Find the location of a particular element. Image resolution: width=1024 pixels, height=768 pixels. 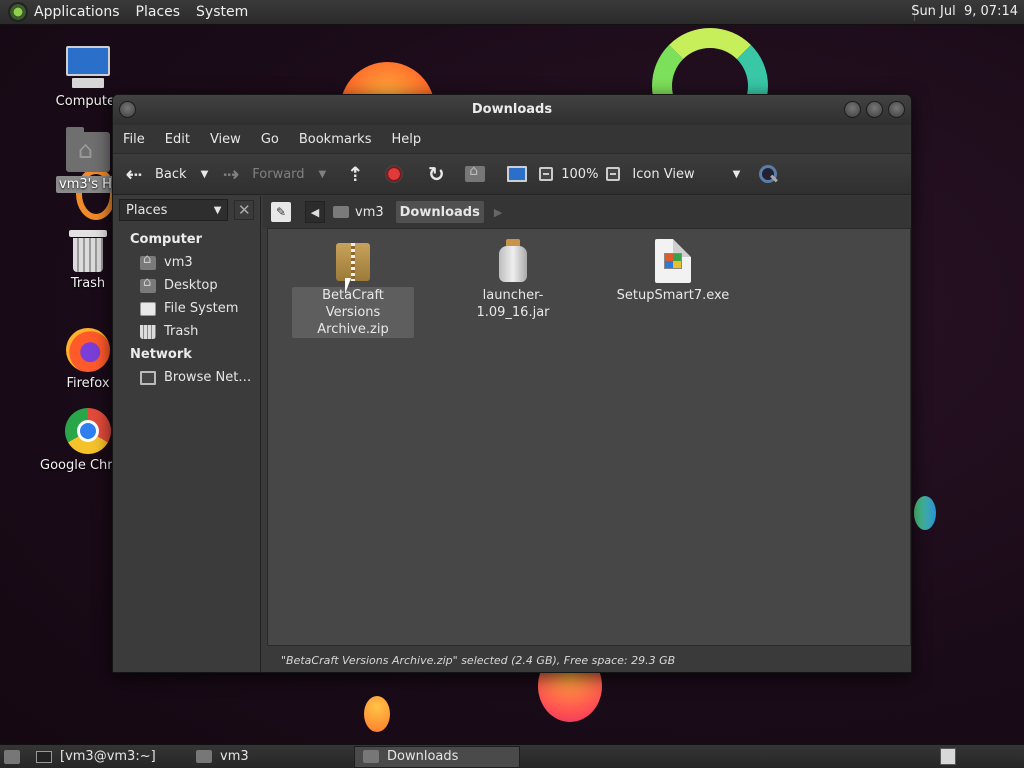

file-name: SetupSmart7.exe is located at coordinates (673, 295).